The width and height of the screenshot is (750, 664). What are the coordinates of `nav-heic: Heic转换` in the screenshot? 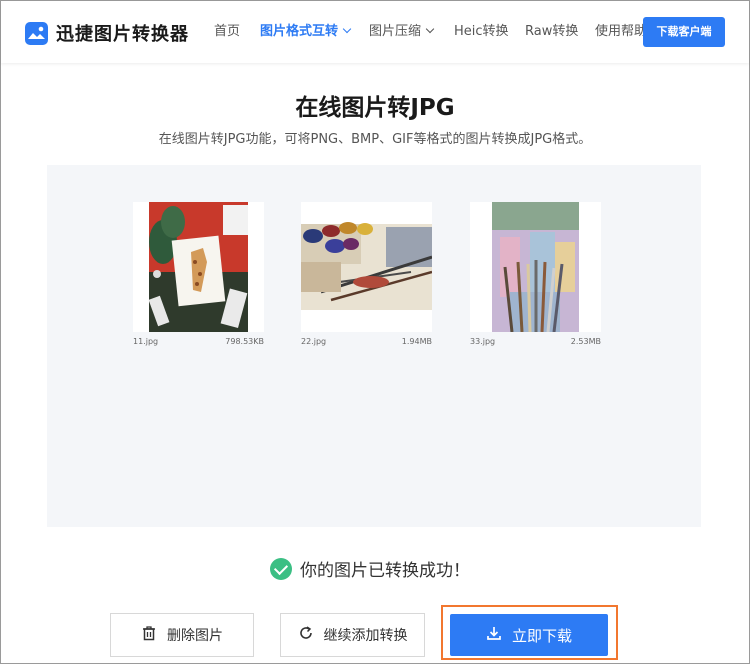 It's located at (481, 32).